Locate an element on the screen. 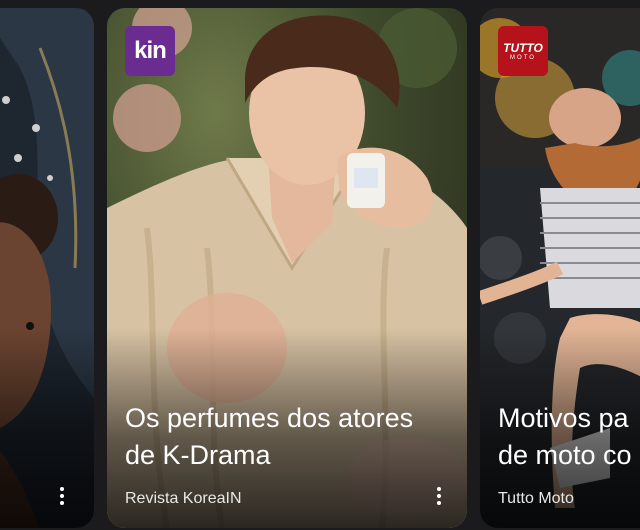 The height and width of the screenshot is (530, 640). publisher-logo: kin is located at coordinates (150, 51).